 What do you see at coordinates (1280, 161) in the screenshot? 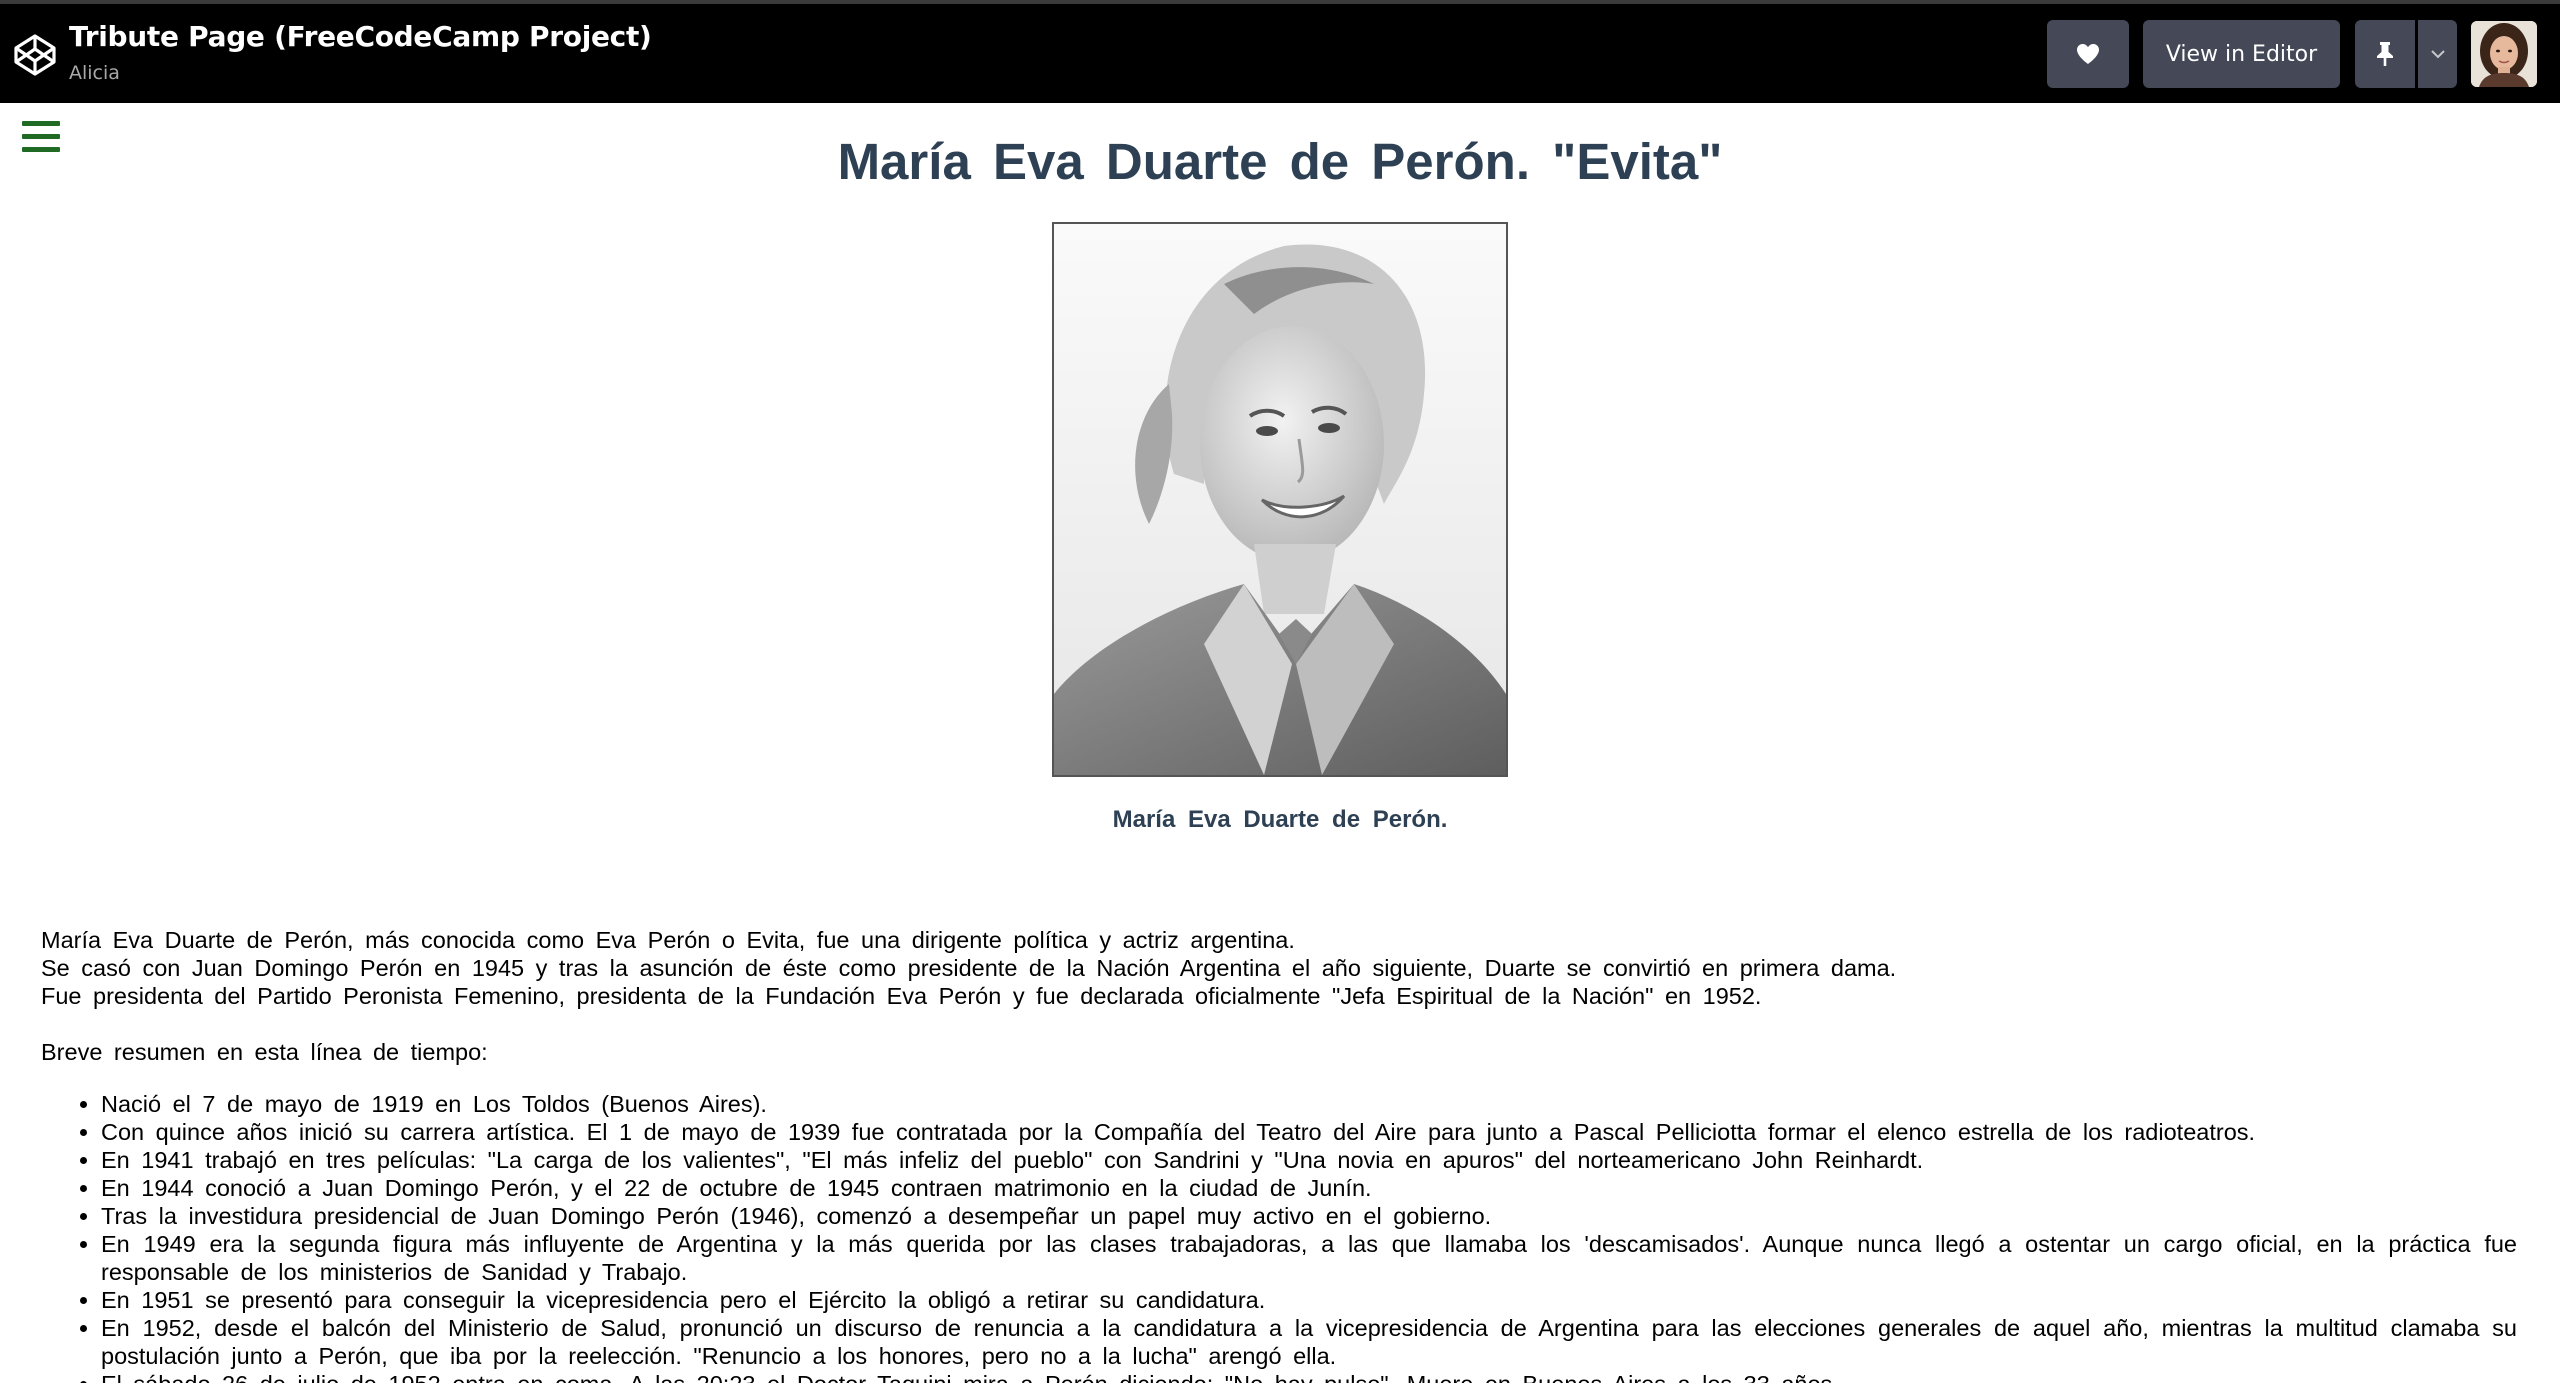
I see `page-title: María Eva Duarte de Perón. "Evita"` at bounding box center [1280, 161].